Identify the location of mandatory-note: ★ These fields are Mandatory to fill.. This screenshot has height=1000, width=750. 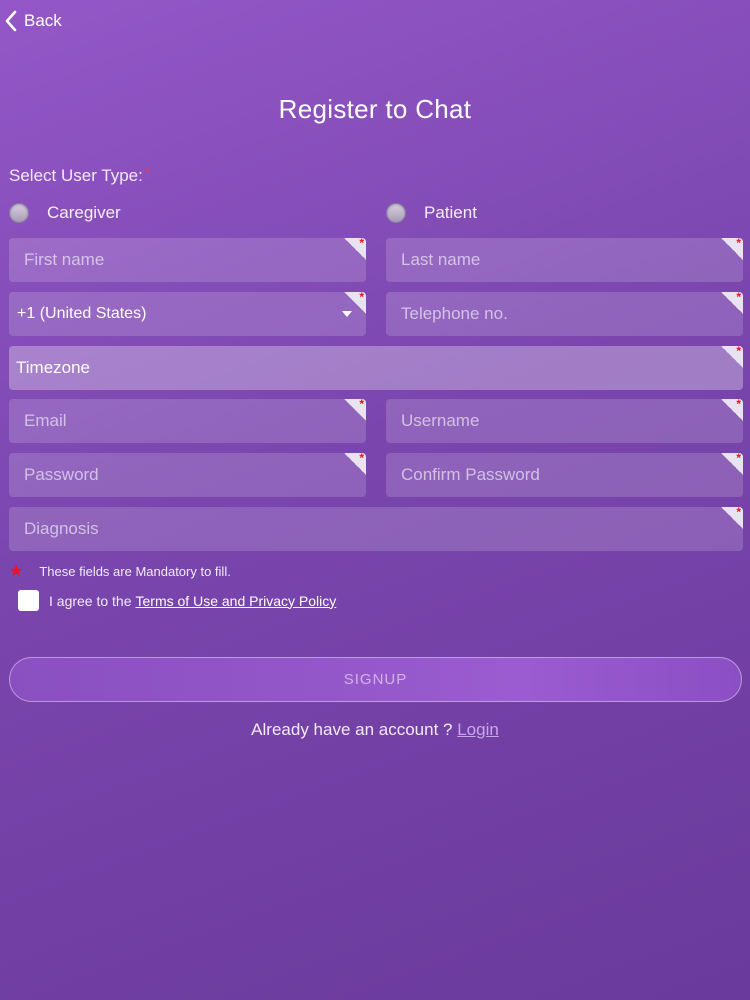
(120, 571).